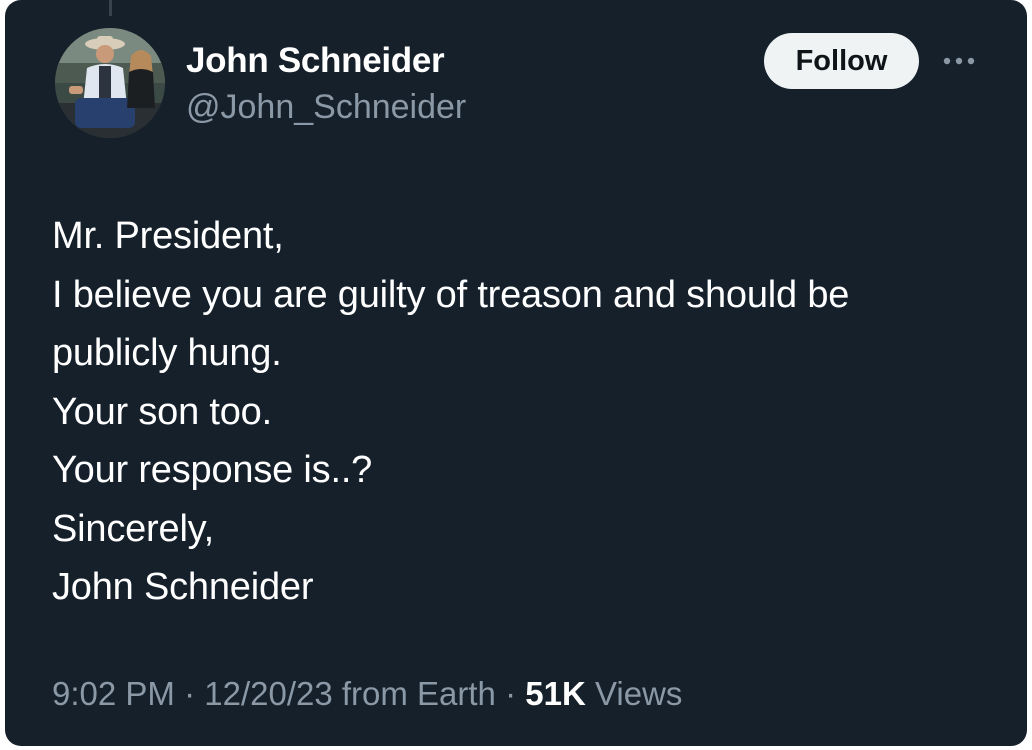 The height and width of the screenshot is (750, 1032). Describe the element at coordinates (162, 411) in the screenshot. I see `tweet-line: Your son too.` at that location.